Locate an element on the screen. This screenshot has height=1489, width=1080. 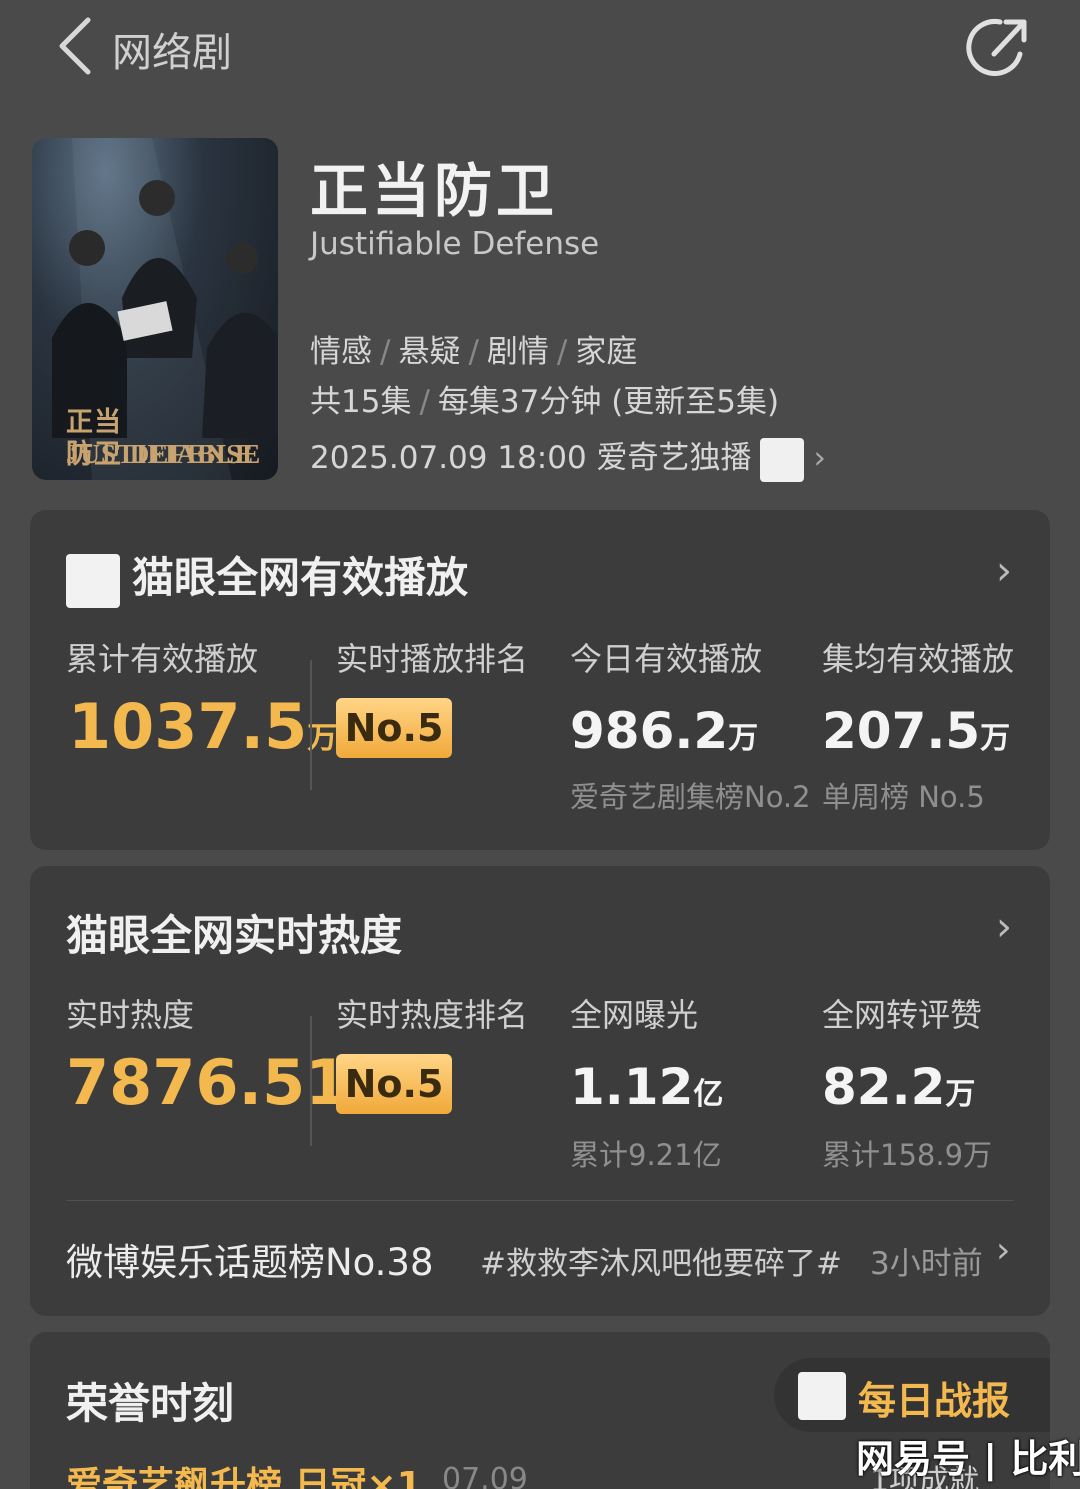
engage-sub: 累计158.9万 is located at coordinates (907, 1155).